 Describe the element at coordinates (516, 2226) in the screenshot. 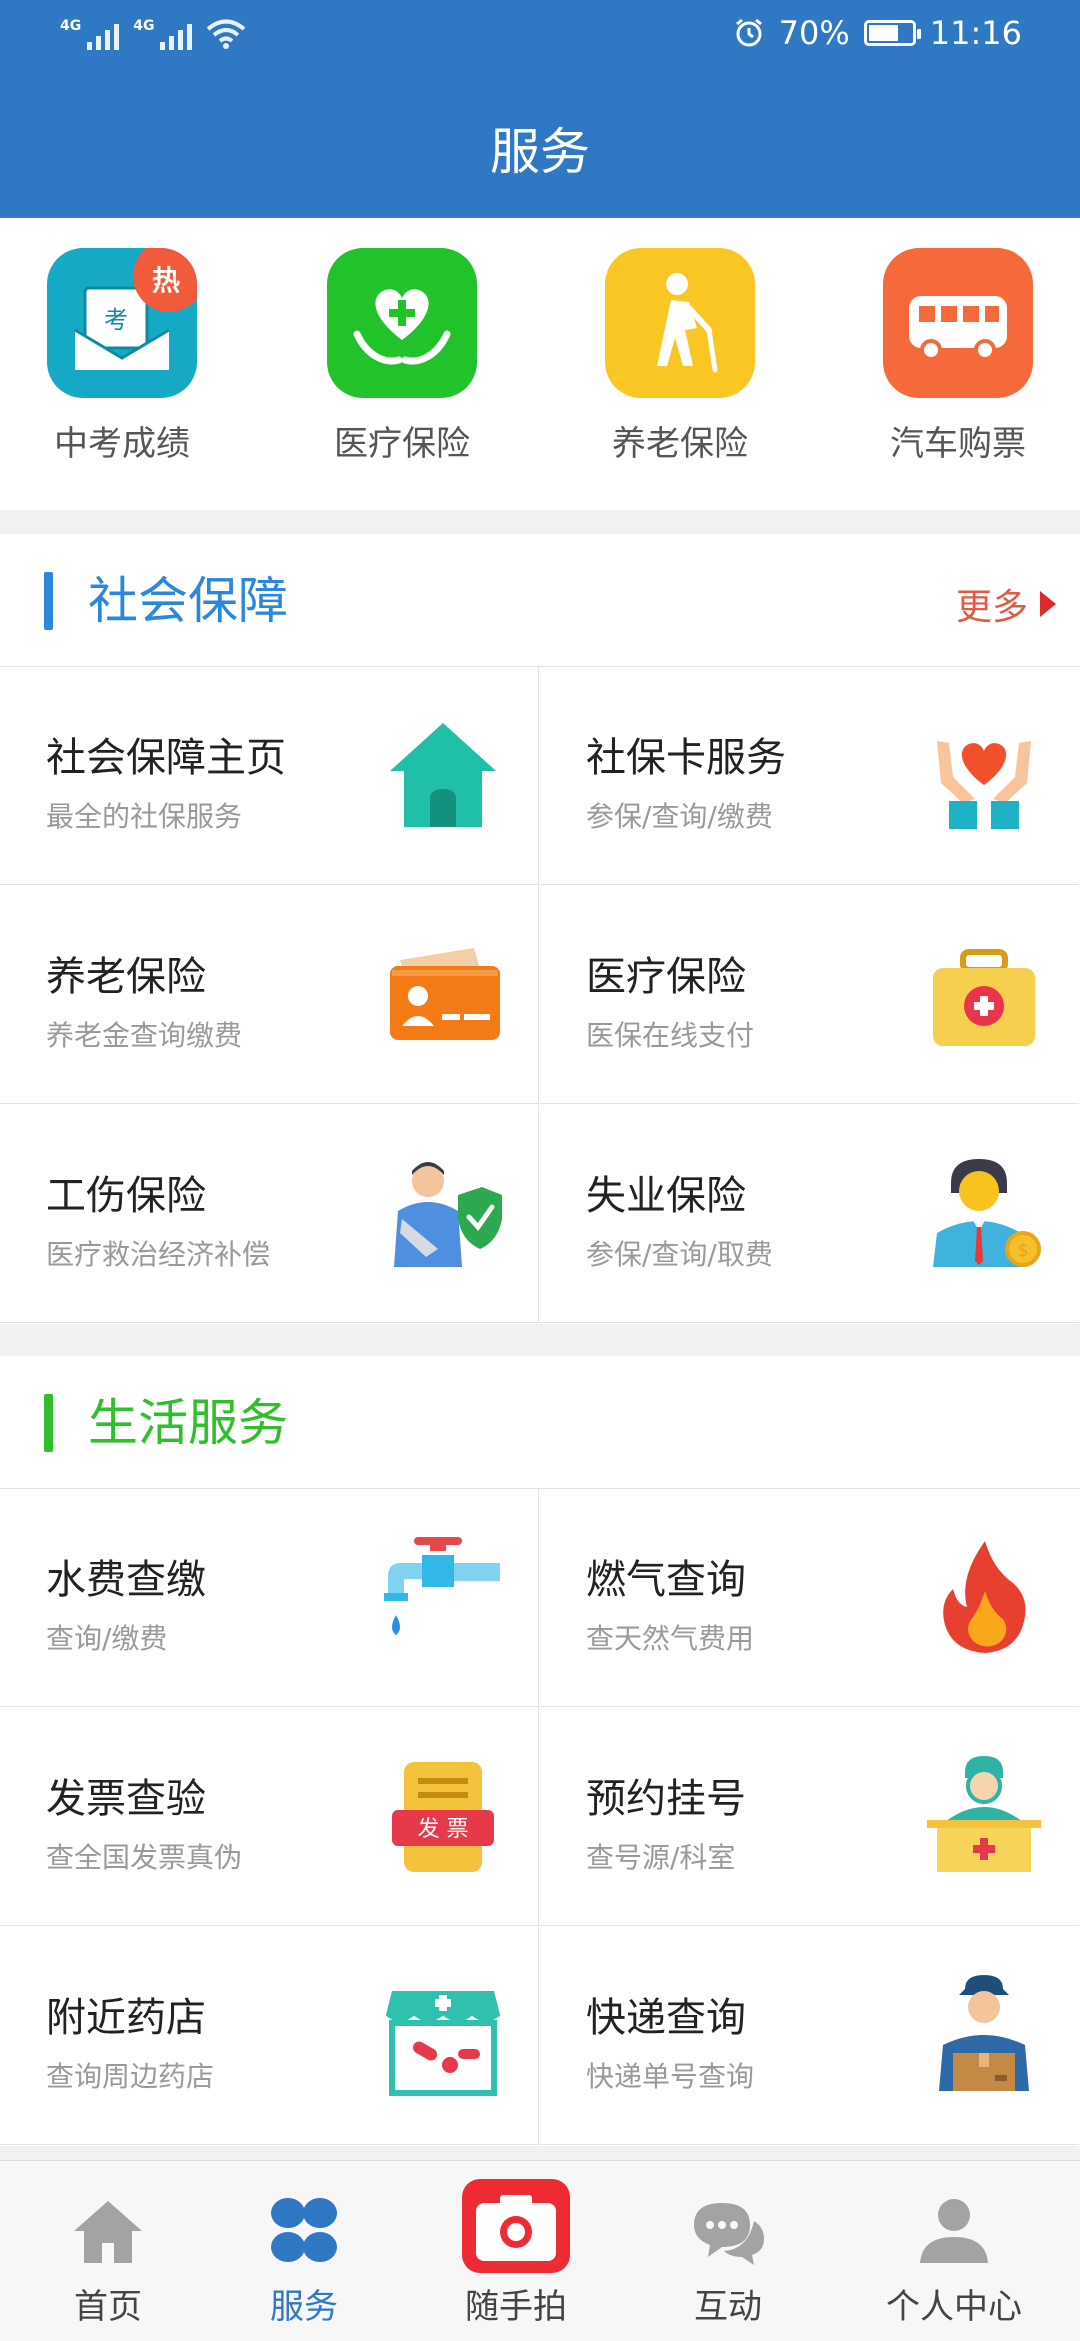

I see `camera-icon` at that location.